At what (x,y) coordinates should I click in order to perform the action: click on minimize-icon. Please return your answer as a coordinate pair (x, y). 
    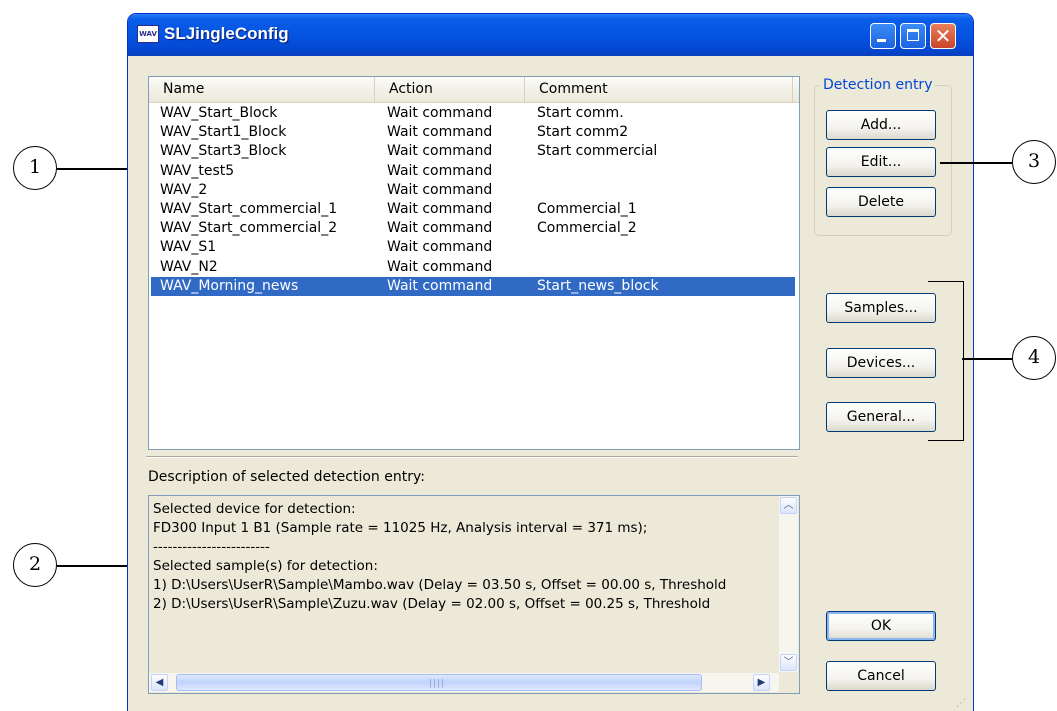
    Looking at the image, I should click on (881, 40).